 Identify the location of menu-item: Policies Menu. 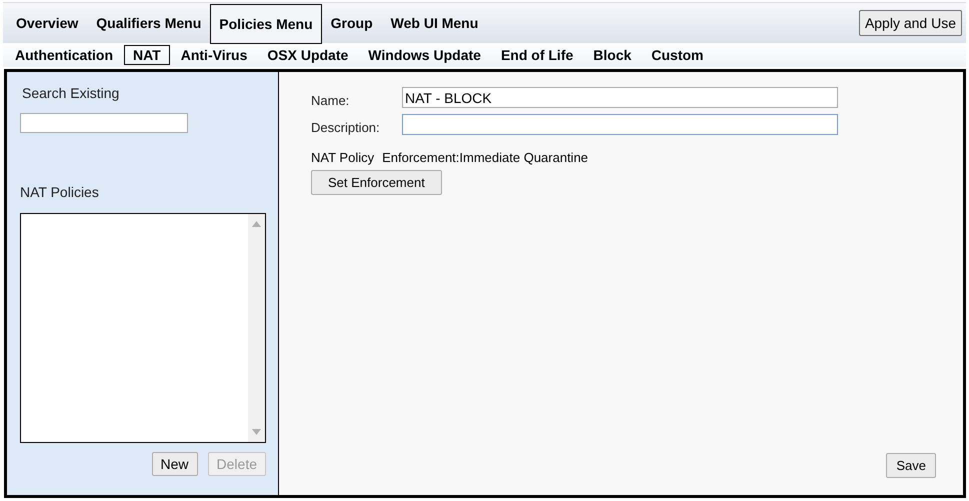
(266, 24).